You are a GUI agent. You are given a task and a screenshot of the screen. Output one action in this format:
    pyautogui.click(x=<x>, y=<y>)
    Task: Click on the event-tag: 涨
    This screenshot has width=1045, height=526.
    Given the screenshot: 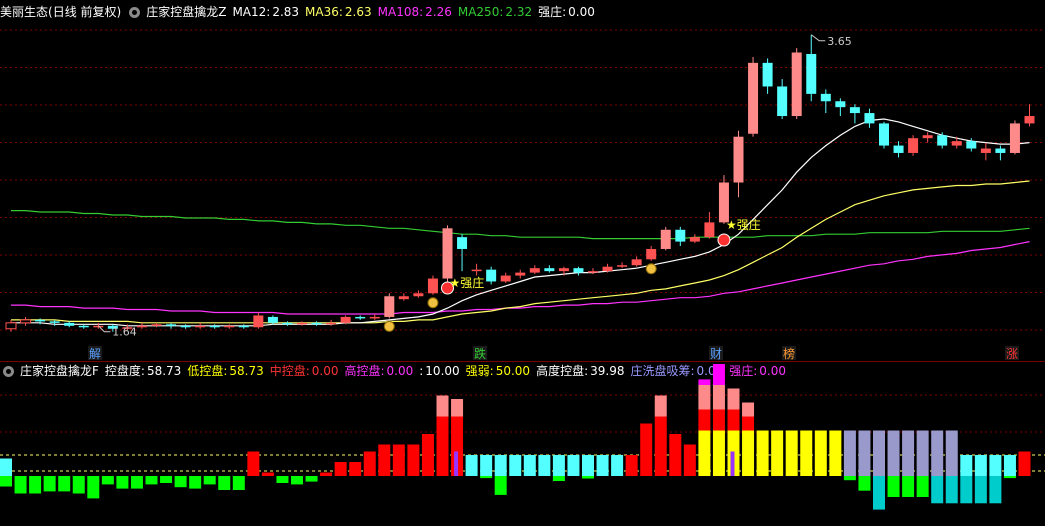 What is the action you would take?
    pyautogui.click(x=1012, y=353)
    